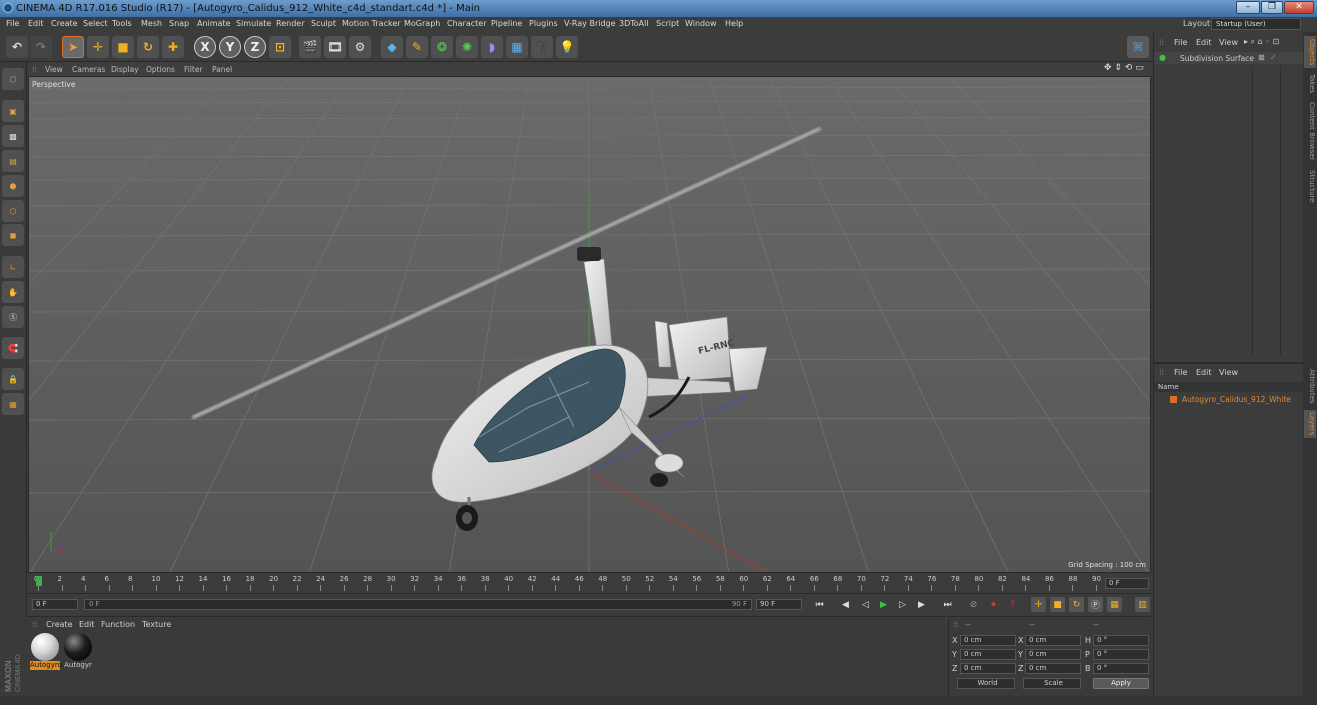 This screenshot has height=705, width=1317. Describe the element at coordinates (1142, 604) in the screenshot. I see `timeline-window-icon: ▥` at that location.